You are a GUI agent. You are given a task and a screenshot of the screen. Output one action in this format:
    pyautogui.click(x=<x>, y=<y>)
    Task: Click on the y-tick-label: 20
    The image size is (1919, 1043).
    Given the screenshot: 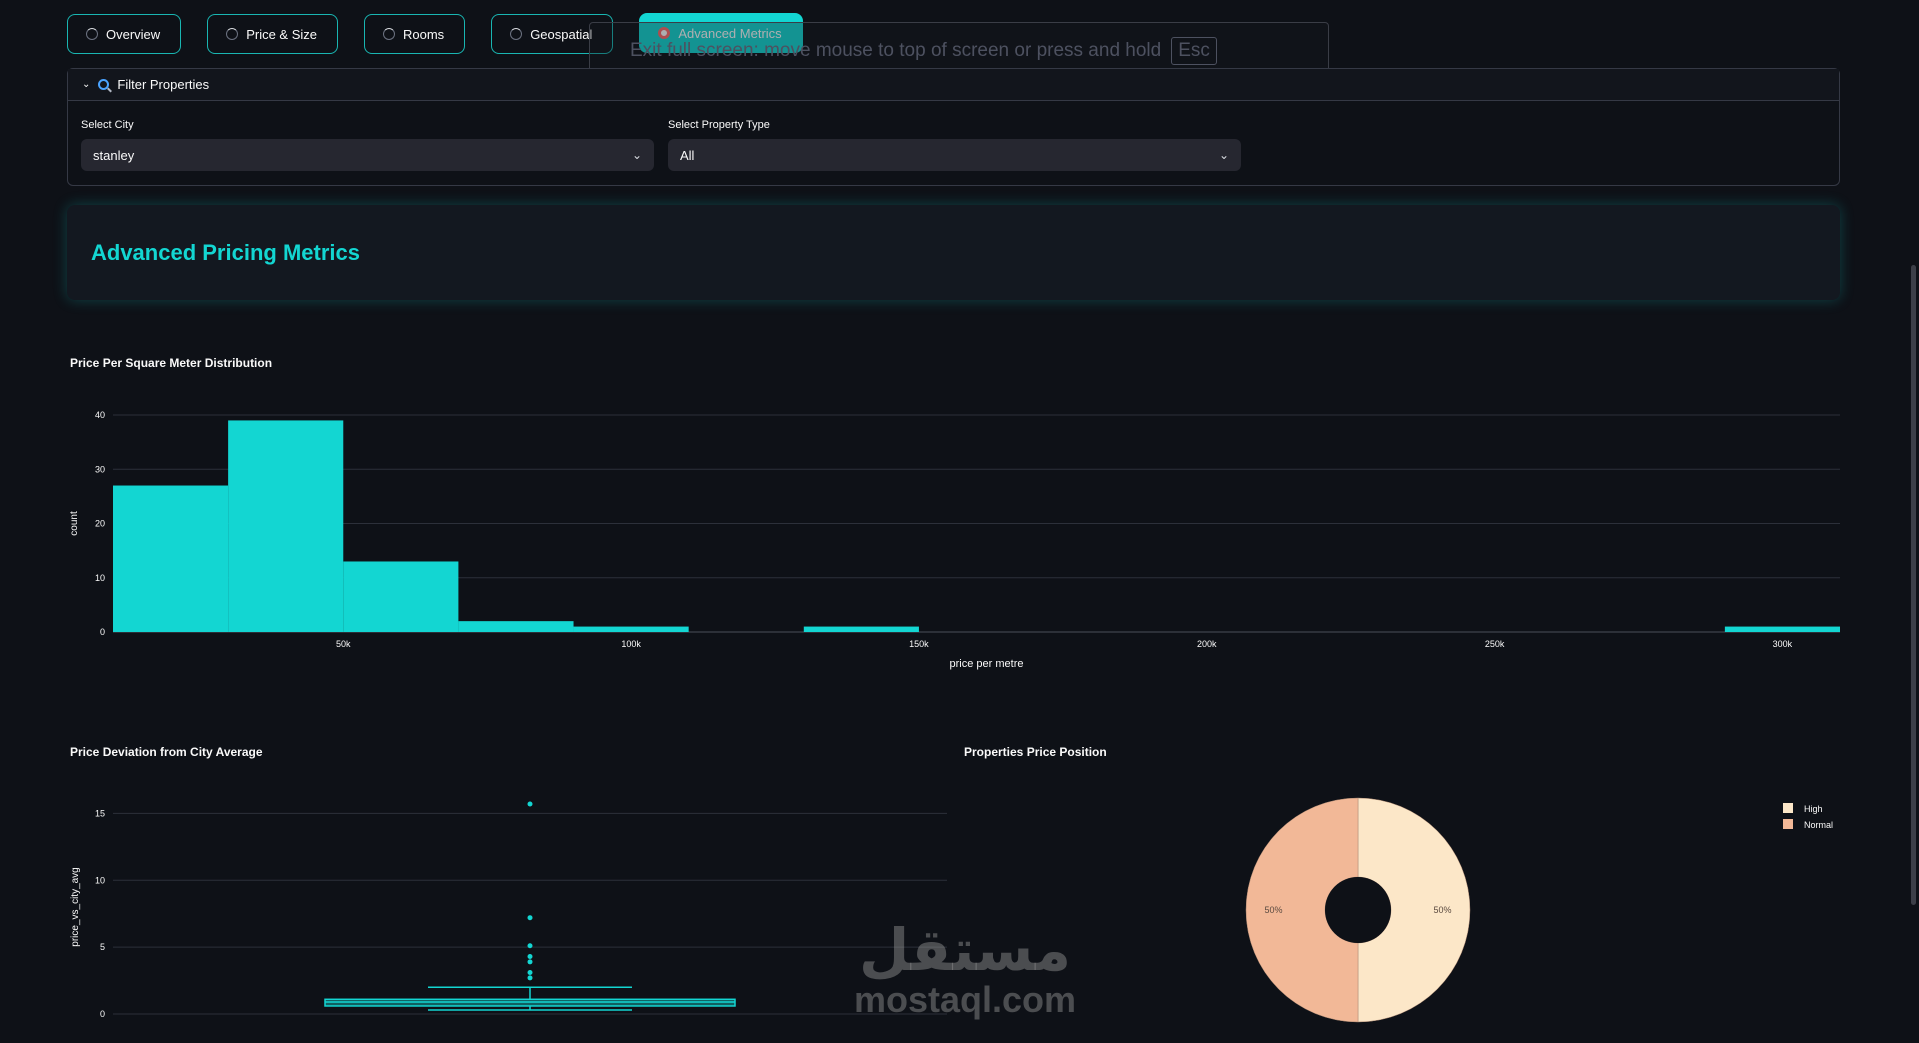 What is the action you would take?
    pyautogui.click(x=100, y=524)
    